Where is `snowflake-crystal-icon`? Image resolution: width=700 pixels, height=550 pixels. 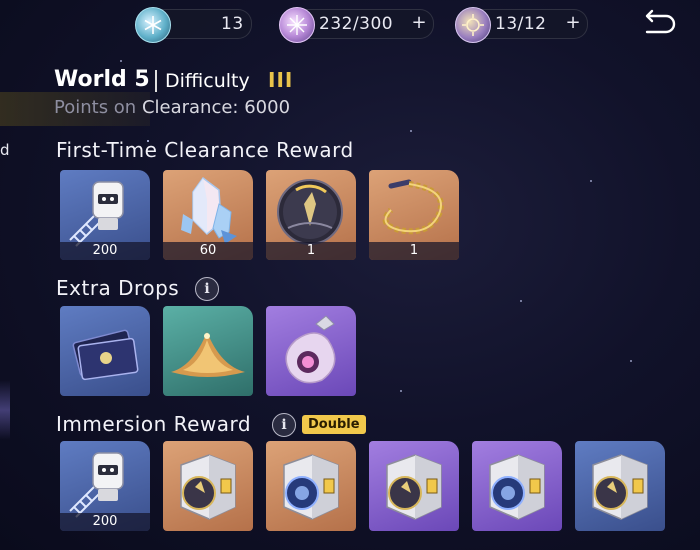 snowflake-crystal-icon is located at coordinates (153, 25).